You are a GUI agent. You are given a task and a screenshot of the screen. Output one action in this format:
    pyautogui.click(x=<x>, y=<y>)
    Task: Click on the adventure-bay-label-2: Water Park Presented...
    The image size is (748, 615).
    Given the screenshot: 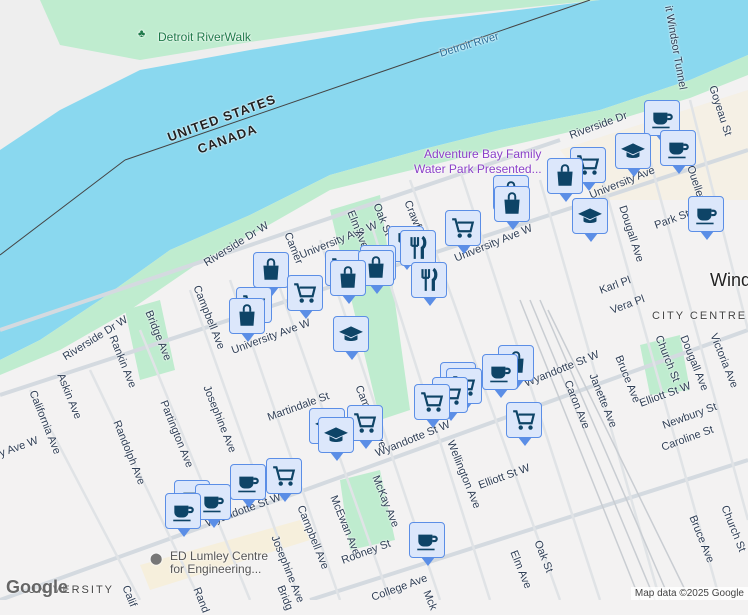 What is the action you would take?
    pyautogui.click(x=478, y=169)
    